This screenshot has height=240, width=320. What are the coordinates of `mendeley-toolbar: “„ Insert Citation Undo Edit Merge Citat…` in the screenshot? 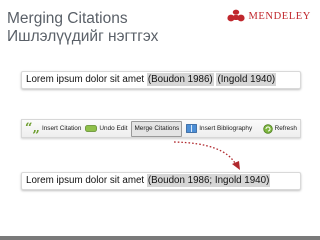 It's located at (161, 128).